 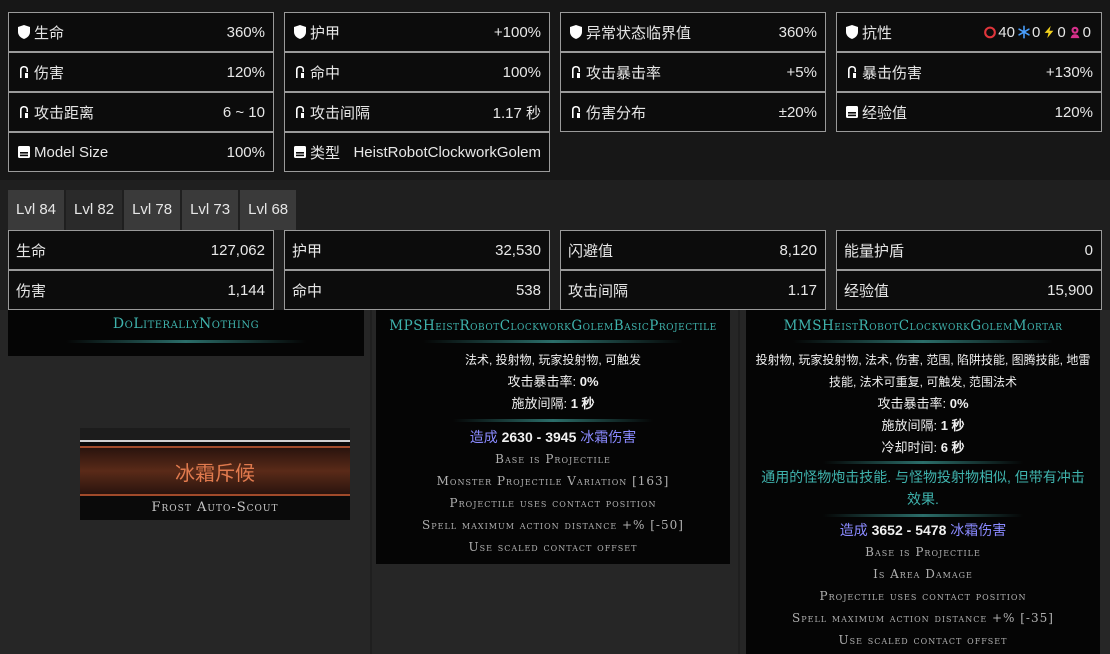 I want to click on stat-value: 120%, so click(x=1073, y=112).